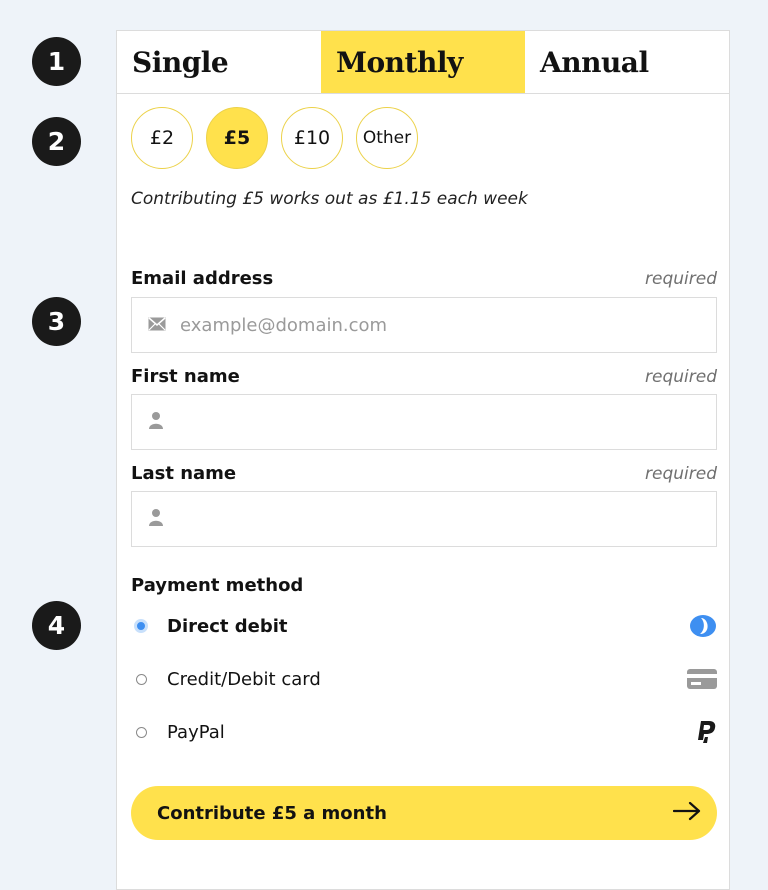 This screenshot has width=768, height=890. I want to click on step-marker-2: 2, so click(56, 141).